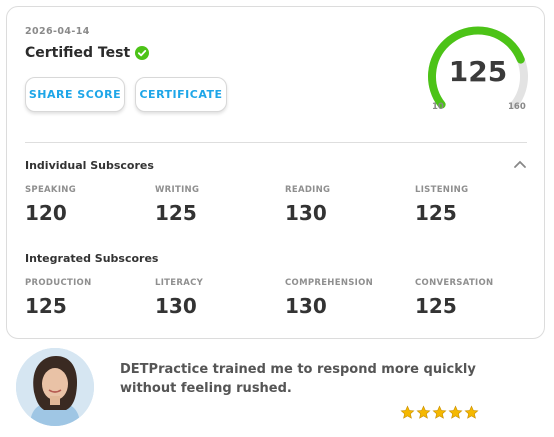 This screenshot has width=554, height=437. Describe the element at coordinates (520, 164) in the screenshot. I see `chevron-up-icon` at that location.